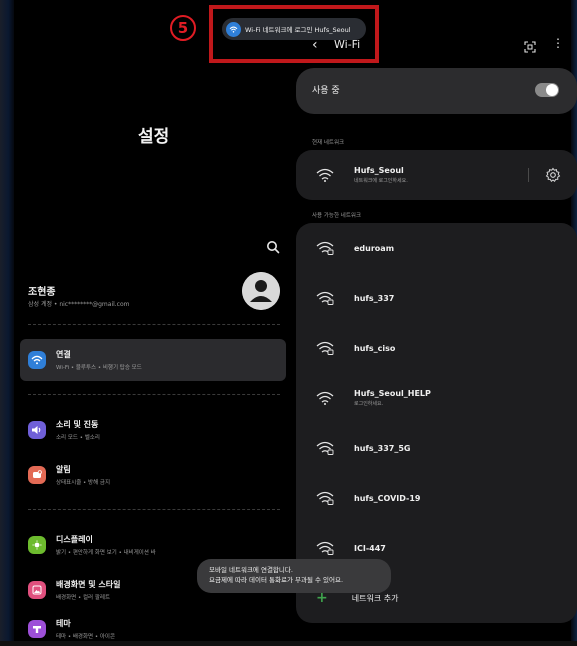  What do you see at coordinates (392, 393) in the screenshot?
I see `network-name: Hufs_Seoul_HELP` at bounding box center [392, 393].